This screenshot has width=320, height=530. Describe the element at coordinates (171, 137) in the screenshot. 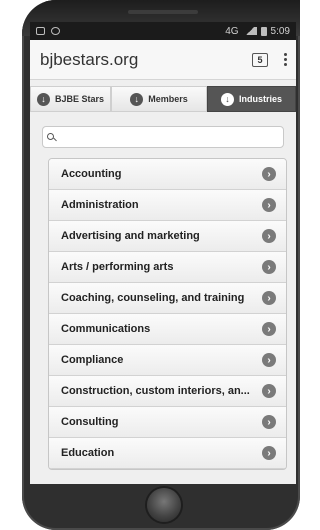

I see `search-input` at that location.